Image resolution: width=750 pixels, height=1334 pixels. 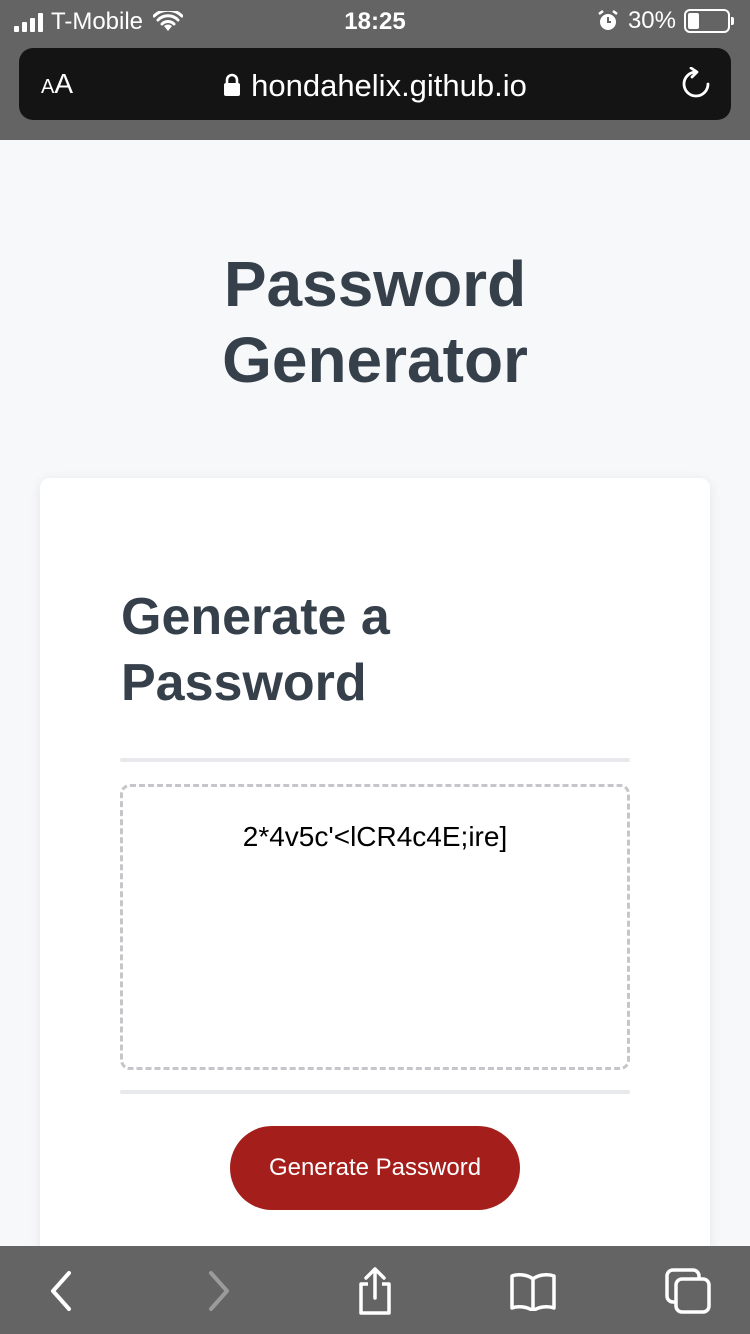 I want to click on page-title: Password Generator, so click(x=375, y=322).